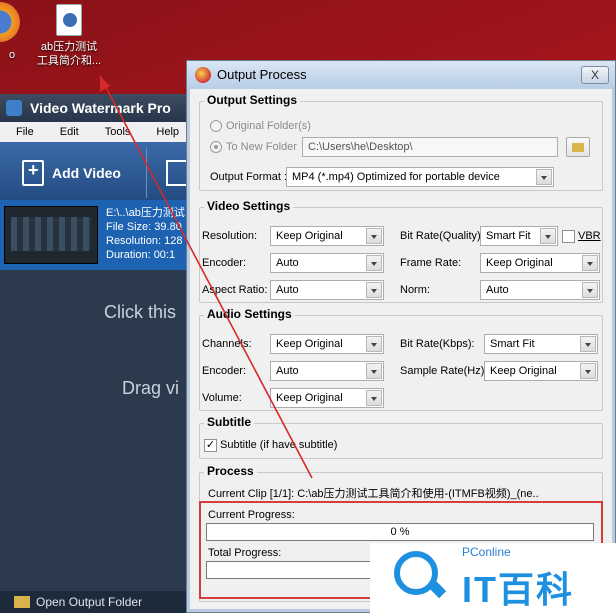 The height and width of the screenshot is (613, 616). I want to click on add-file-icon, so click(33, 173).